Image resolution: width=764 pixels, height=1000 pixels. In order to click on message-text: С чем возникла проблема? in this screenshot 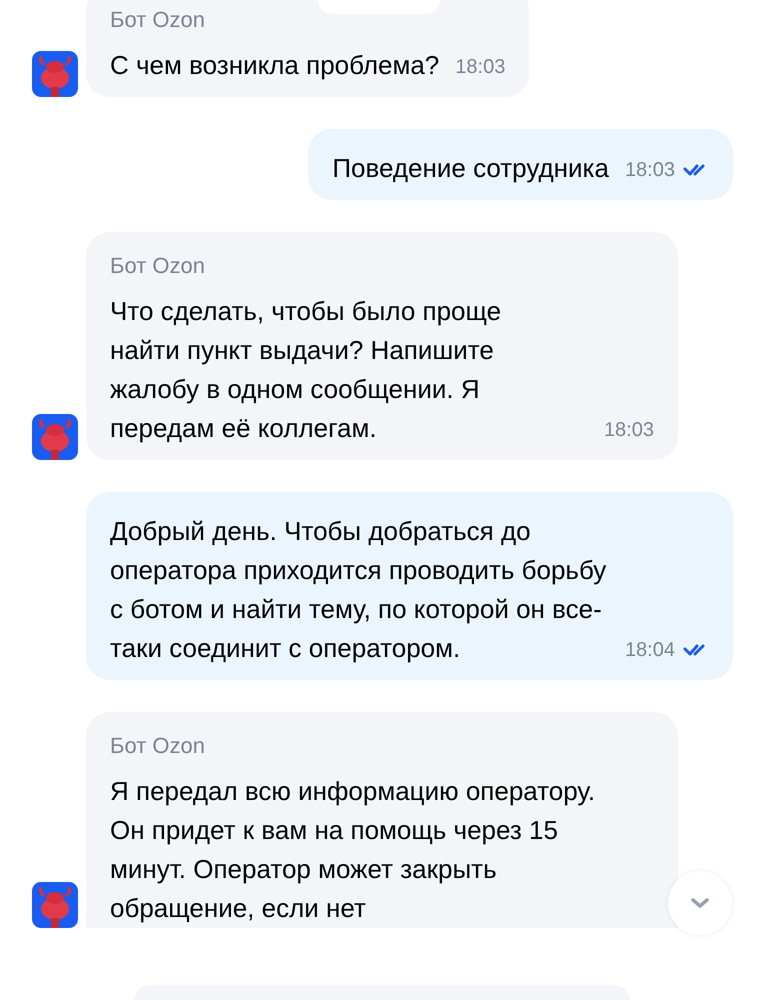, I will do `click(275, 65)`.